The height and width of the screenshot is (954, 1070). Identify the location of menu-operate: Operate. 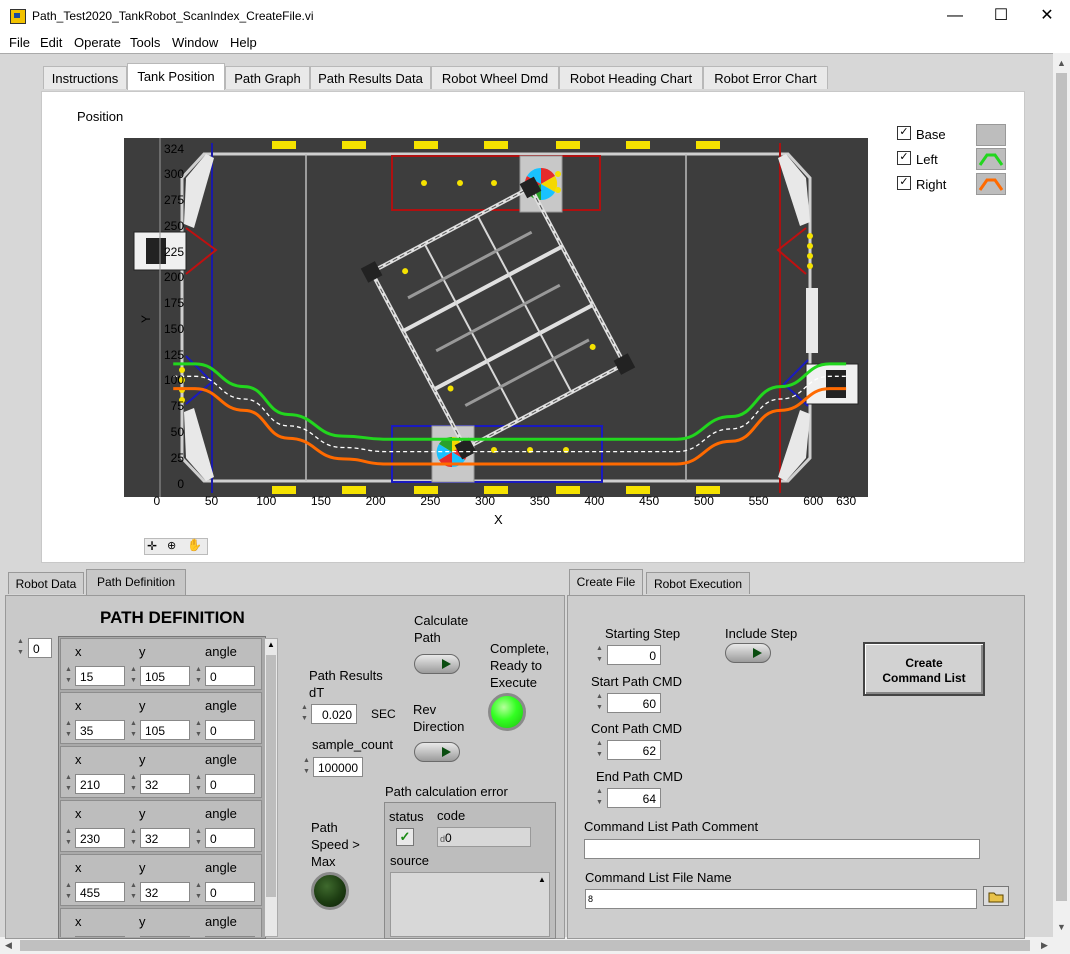
(97, 42).